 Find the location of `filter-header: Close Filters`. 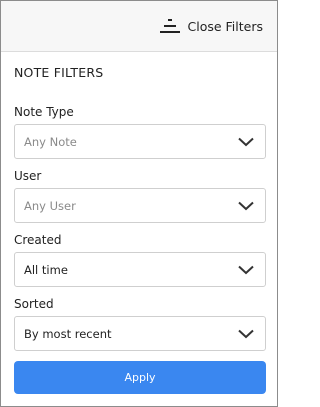

filter-header: Close Filters is located at coordinates (139, 26).